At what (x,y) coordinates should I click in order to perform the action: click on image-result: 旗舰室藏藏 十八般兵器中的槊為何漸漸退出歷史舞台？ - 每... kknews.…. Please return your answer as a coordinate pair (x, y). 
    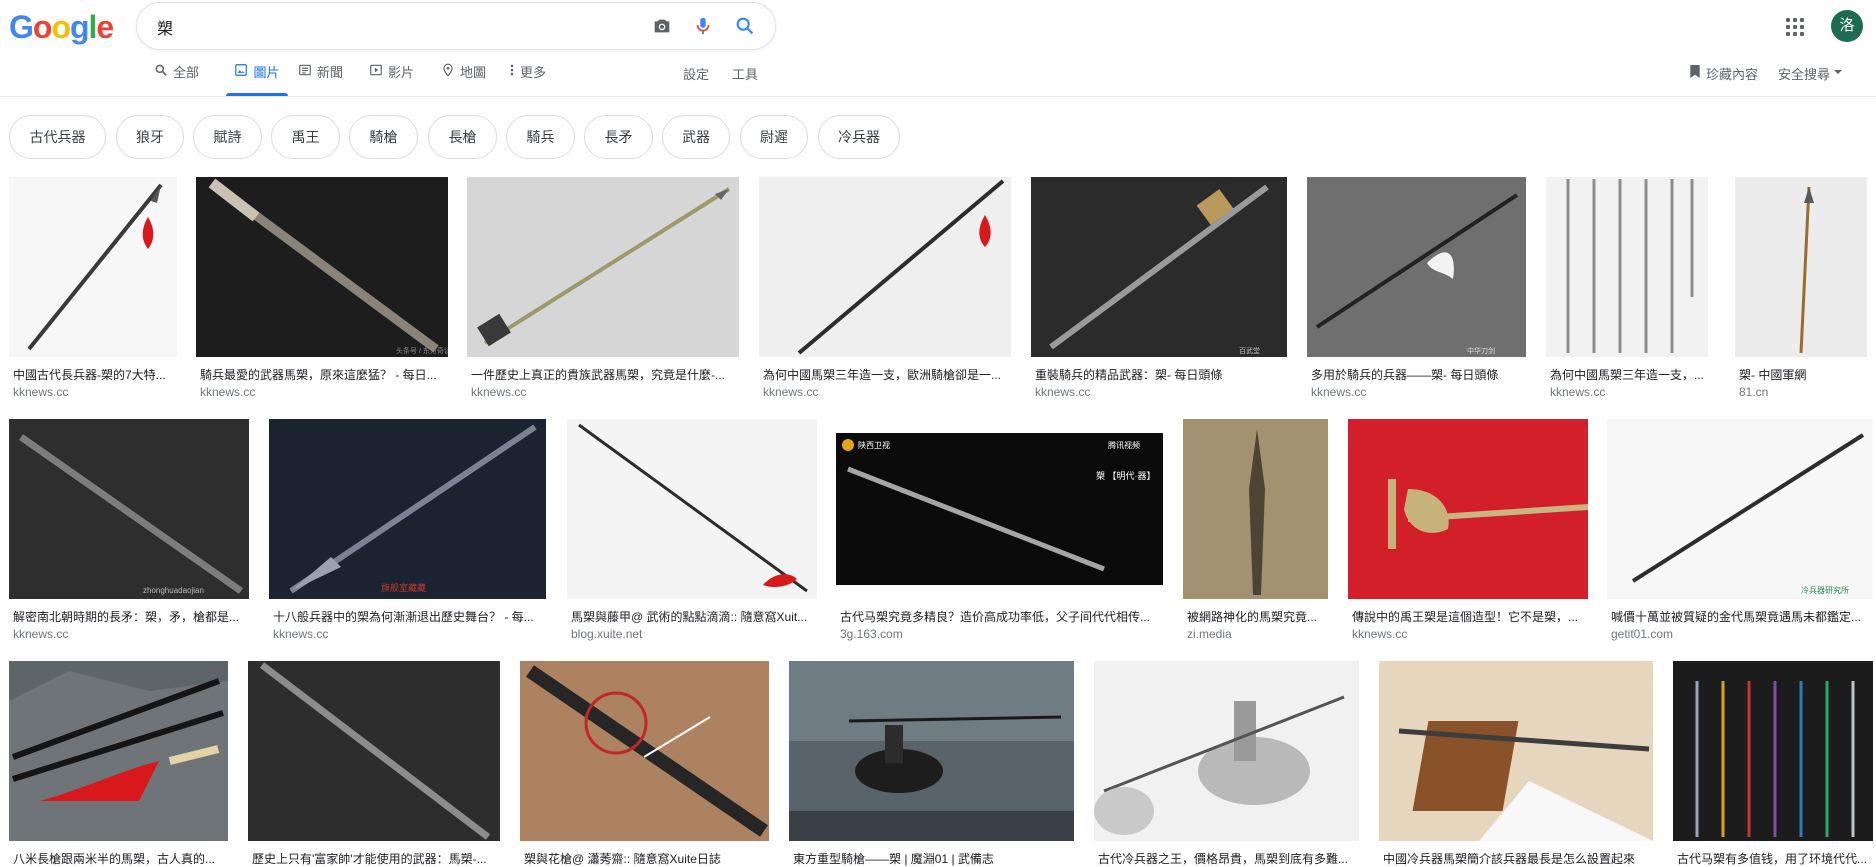
    Looking at the image, I should click on (407, 531).